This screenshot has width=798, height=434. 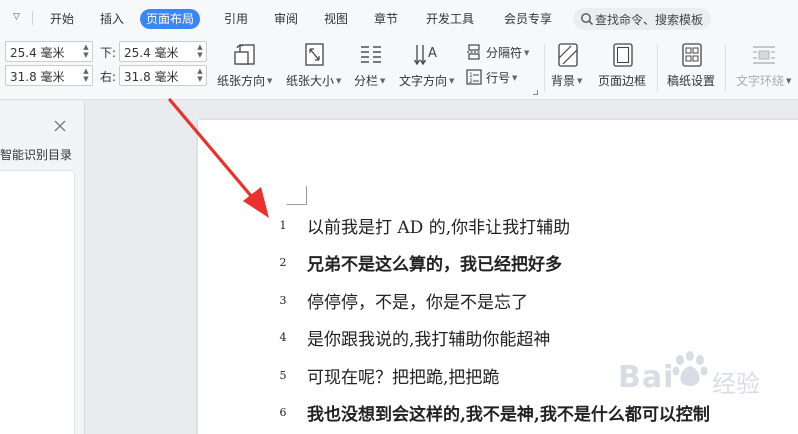 What do you see at coordinates (283, 225) in the screenshot?
I see `line-number: 1` at bounding box center [283, 225].